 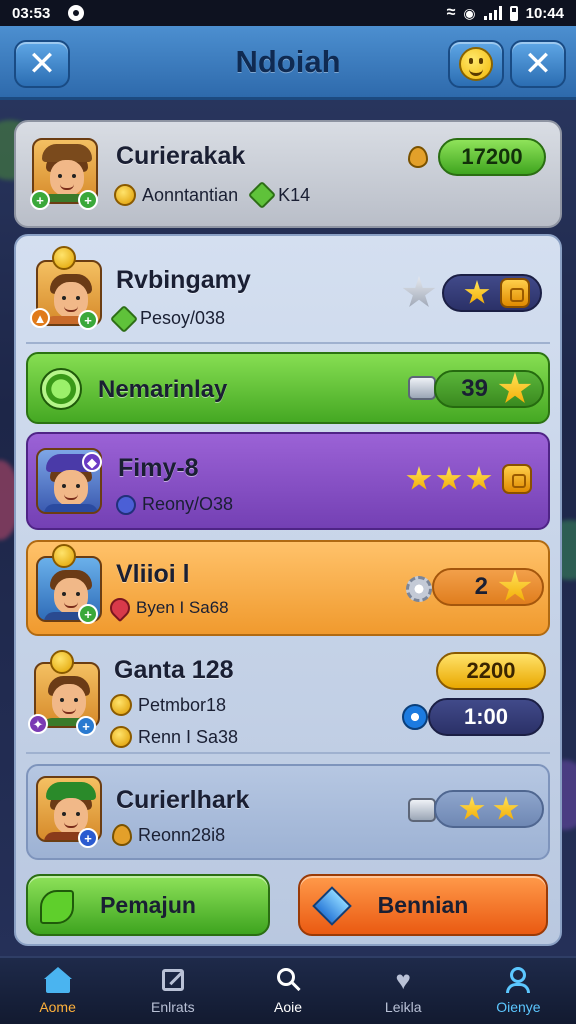 I want to click on location-icon: ◉, so click(x=469, y=12).